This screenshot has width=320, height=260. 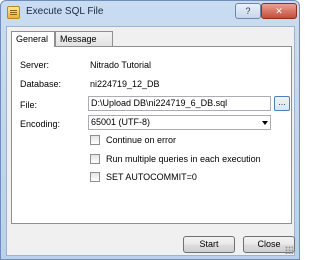 What do you see at coordinates (40, 124) in the screenshot?
I see `encoding-label: Encoding:` at bounding box center [40, 124].